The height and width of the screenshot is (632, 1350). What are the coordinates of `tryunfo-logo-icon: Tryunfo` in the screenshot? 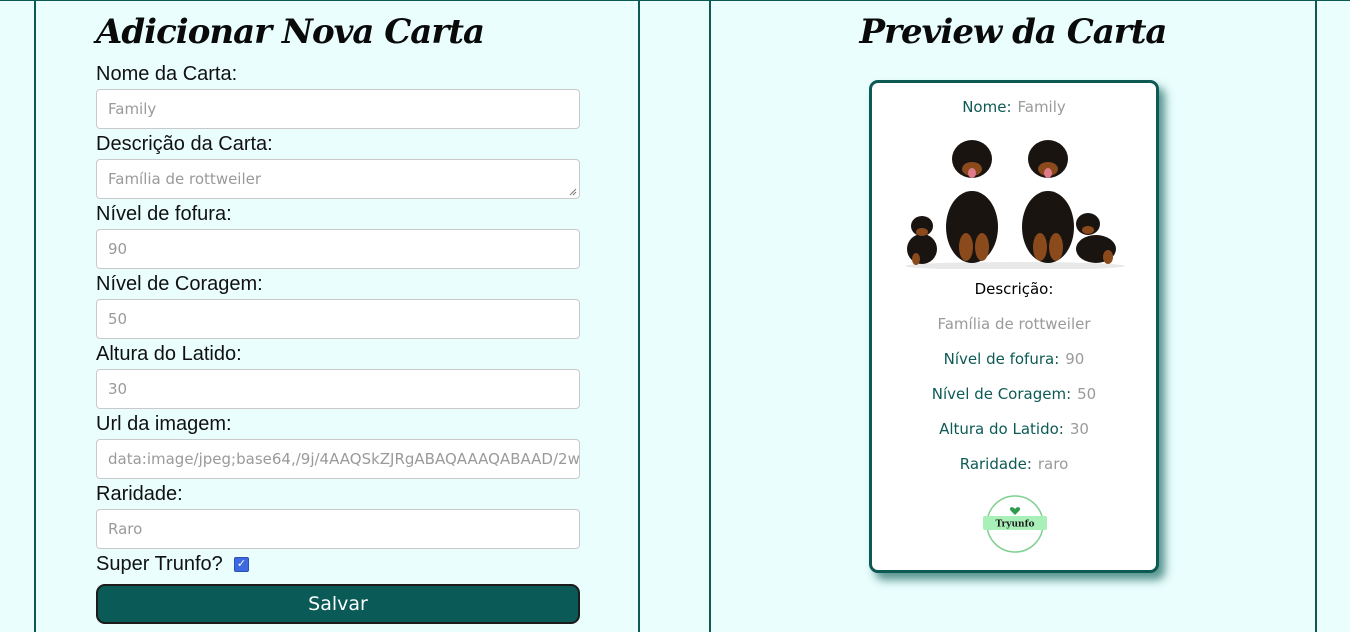 It's located at (1015, 524).